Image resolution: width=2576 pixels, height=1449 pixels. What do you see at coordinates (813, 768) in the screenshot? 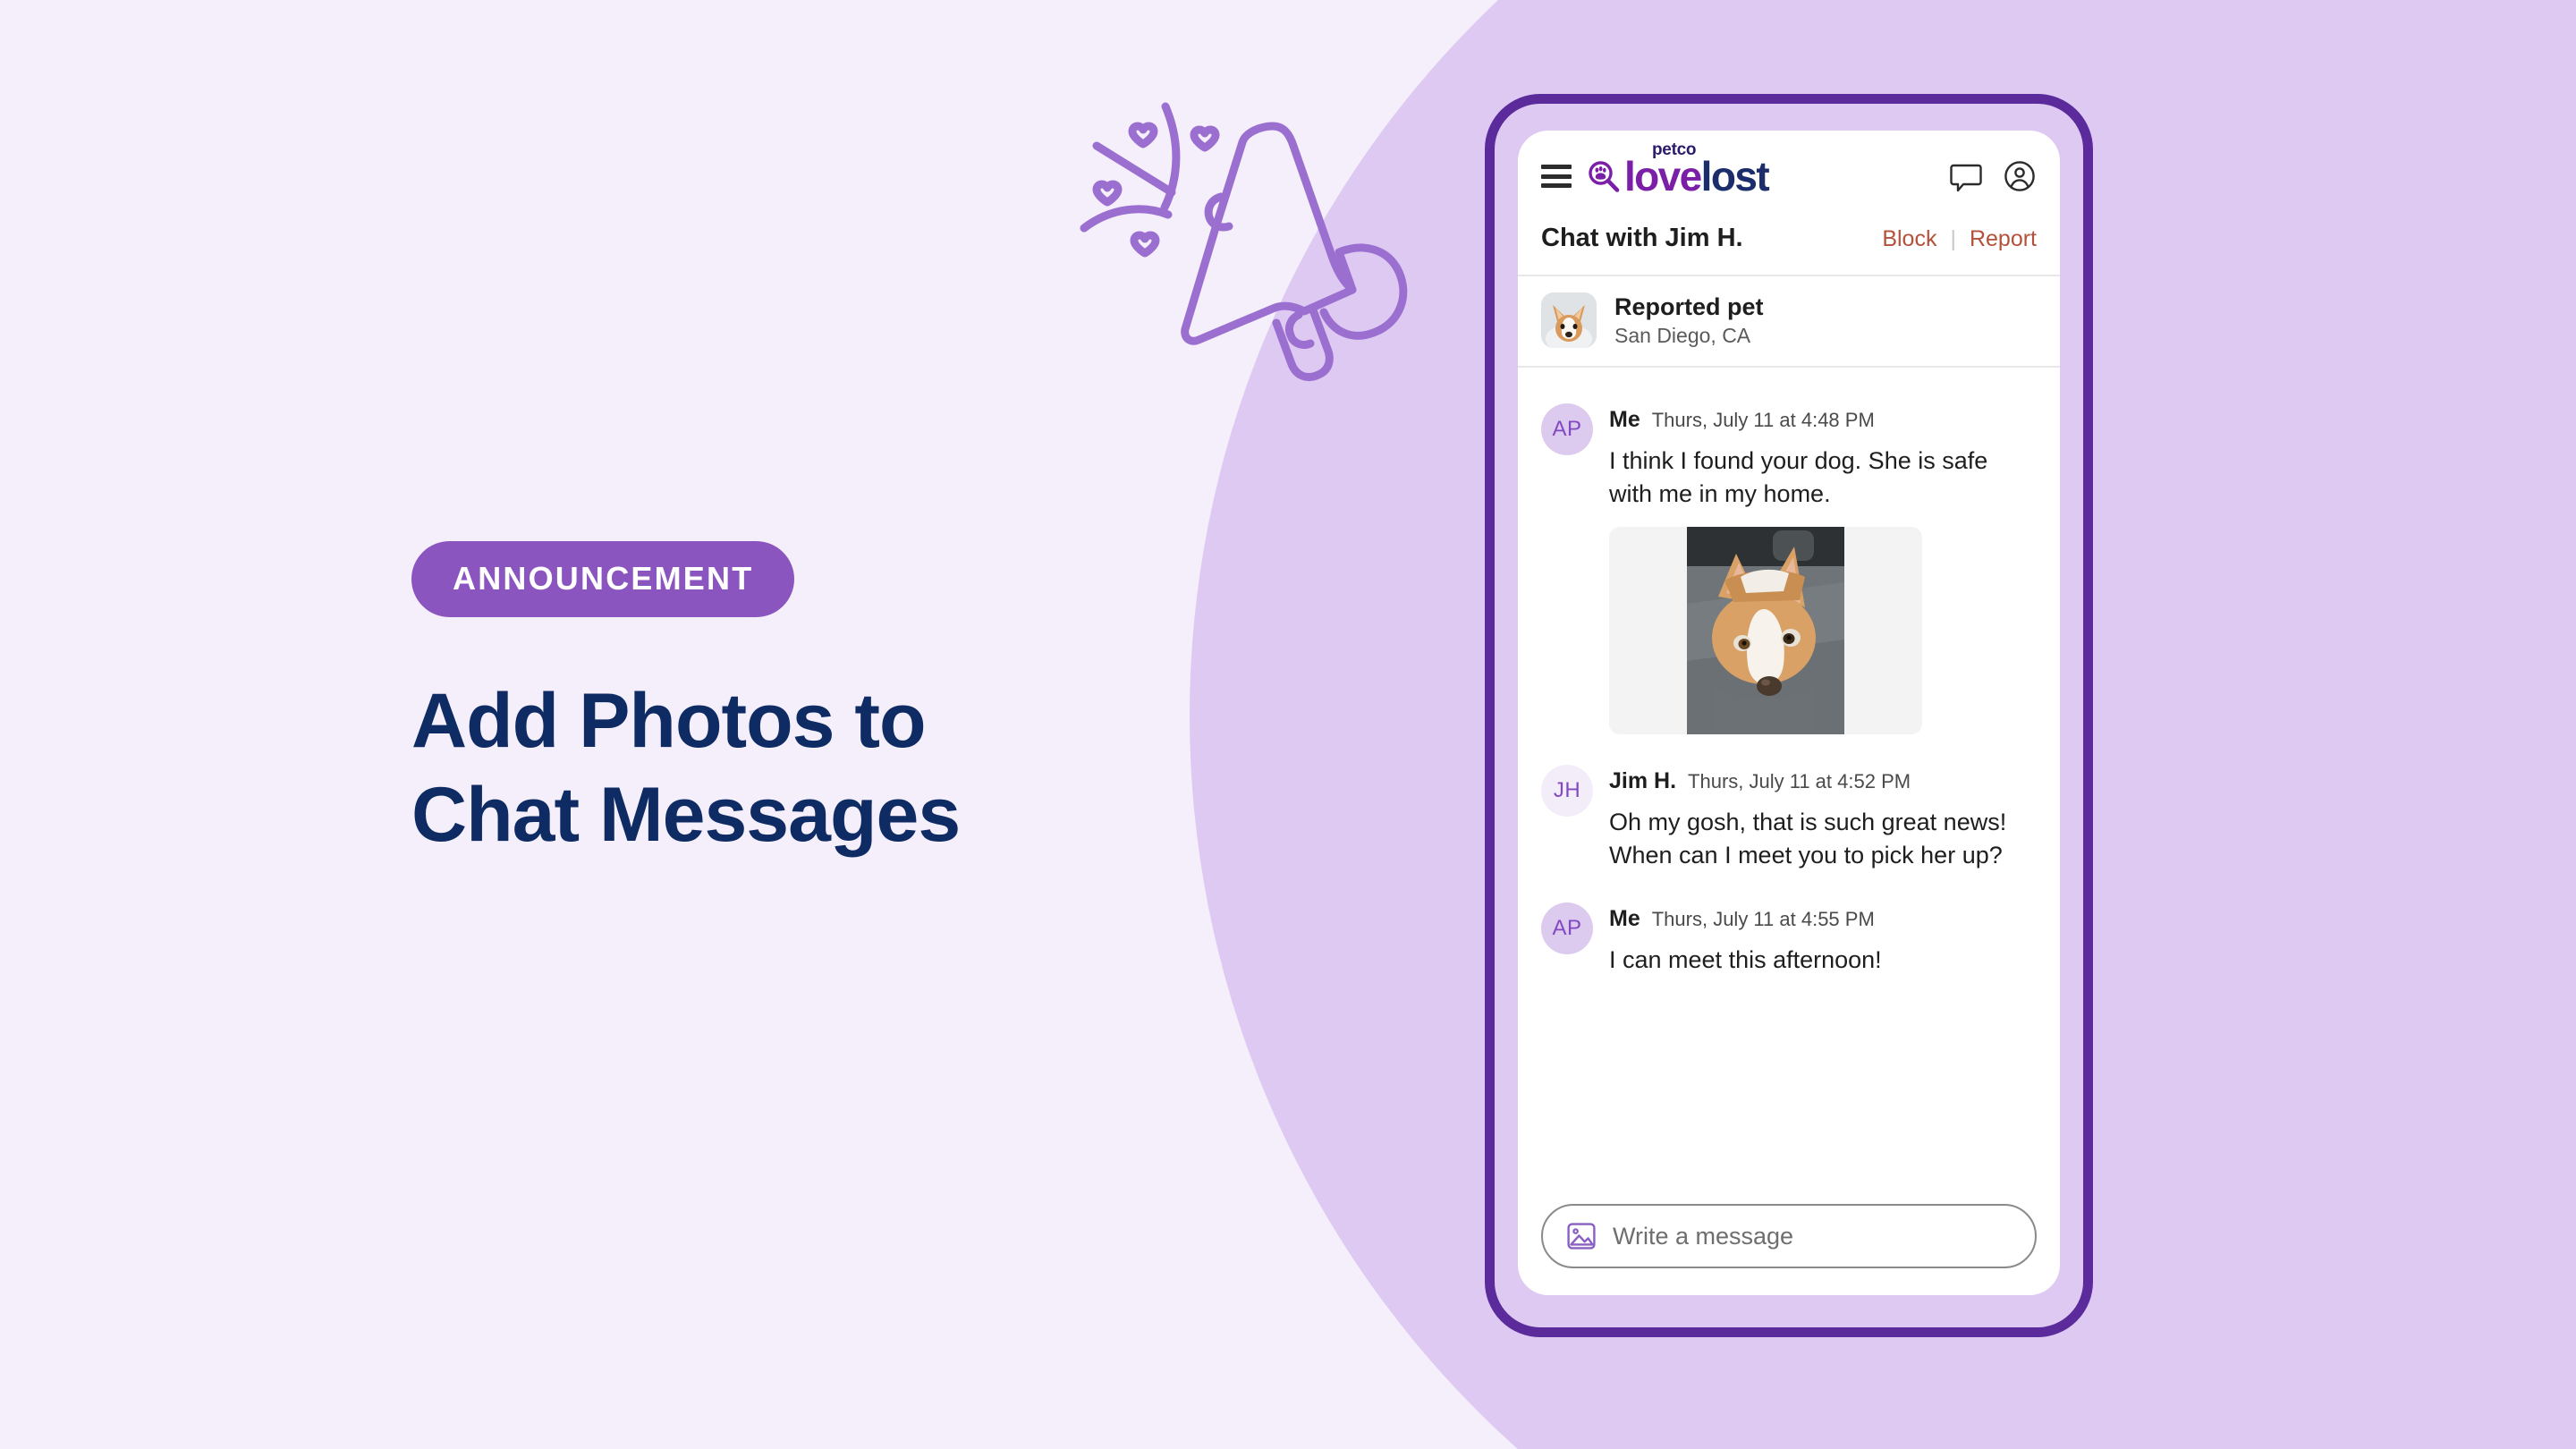
I see `page-title: Add Photos to Chat Messages` at bounding box center [813, 768].